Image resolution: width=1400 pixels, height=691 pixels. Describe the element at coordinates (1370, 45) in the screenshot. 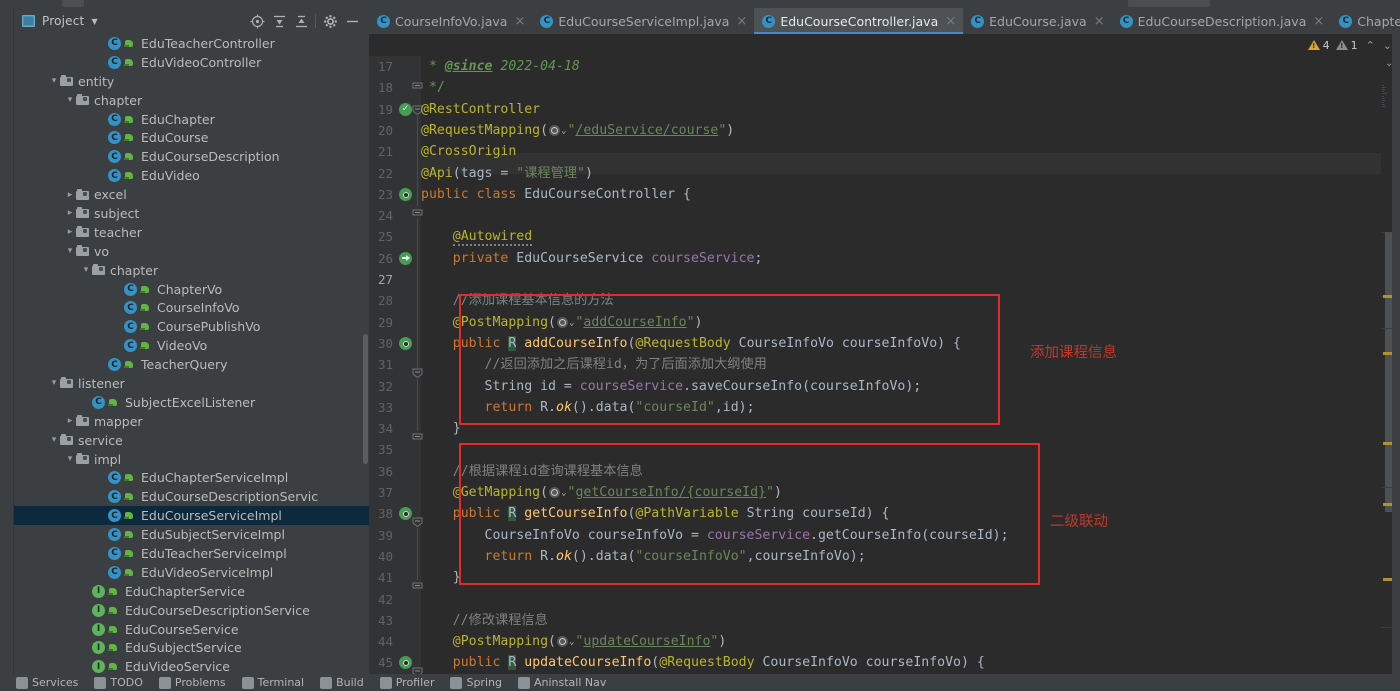

I see `prev-problem-icon: ⌃` at that location.